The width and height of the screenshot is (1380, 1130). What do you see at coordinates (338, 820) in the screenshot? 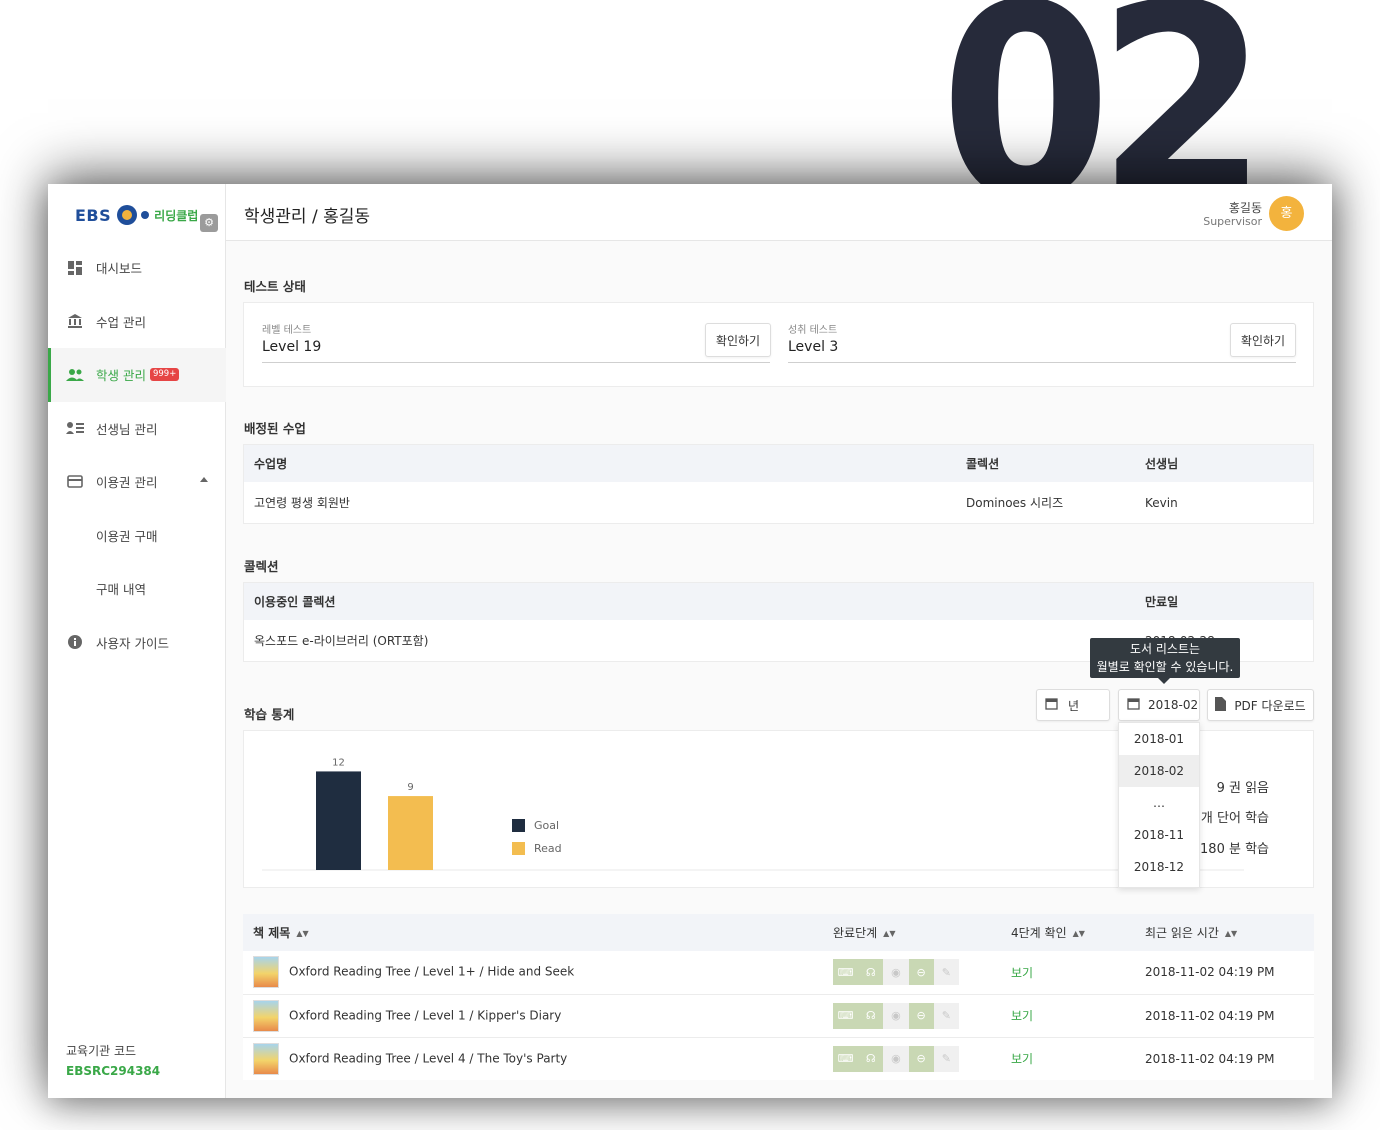
I see `bar-goal` at bounding box center [338, 820].